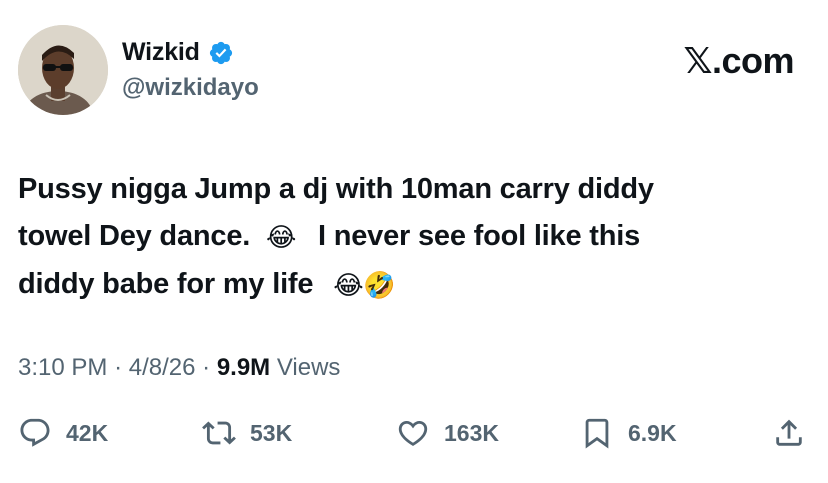  I want to click on reply-button: 42K, so click(63, 433).